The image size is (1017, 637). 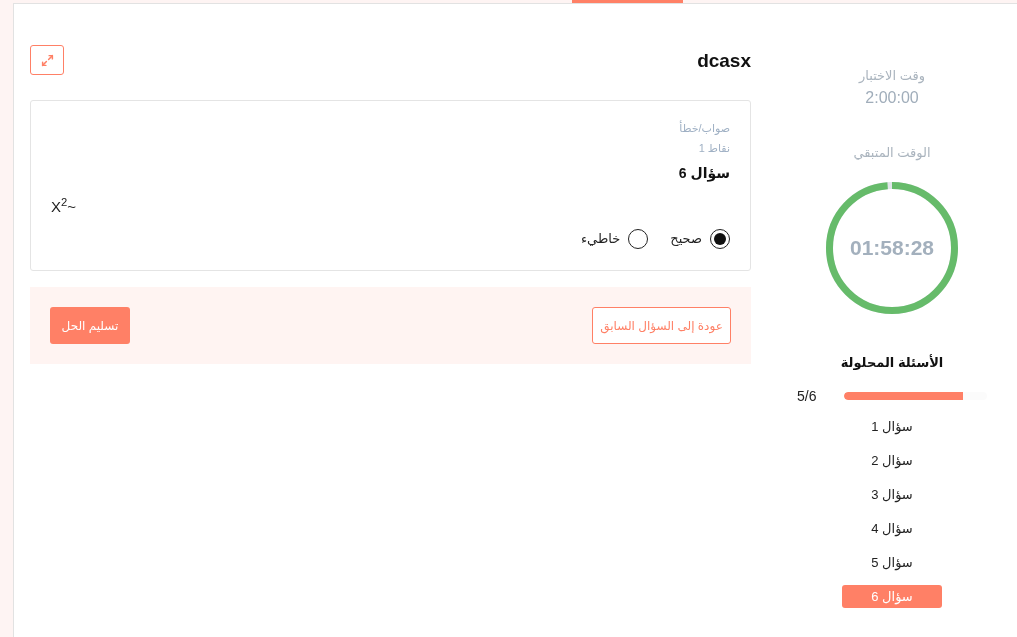 What do you see at coordinates (892, 494) in the screenshot?
I see `question-nav-item: سؤال 3` at bounding box center [892, 494].